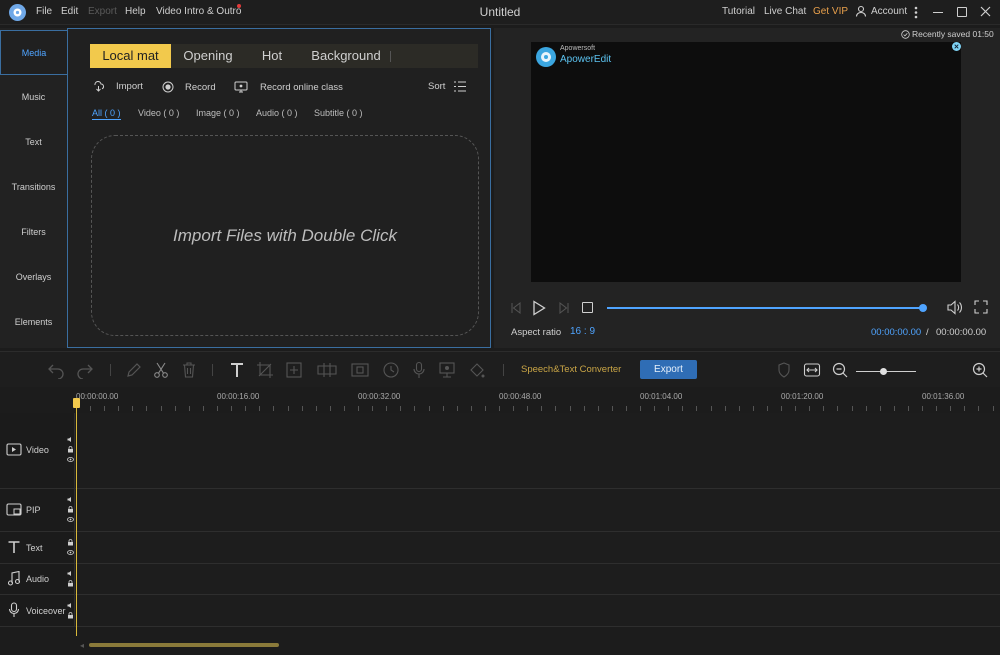  I want to click on track-voiceover: Voiceover, so click(500, 611).